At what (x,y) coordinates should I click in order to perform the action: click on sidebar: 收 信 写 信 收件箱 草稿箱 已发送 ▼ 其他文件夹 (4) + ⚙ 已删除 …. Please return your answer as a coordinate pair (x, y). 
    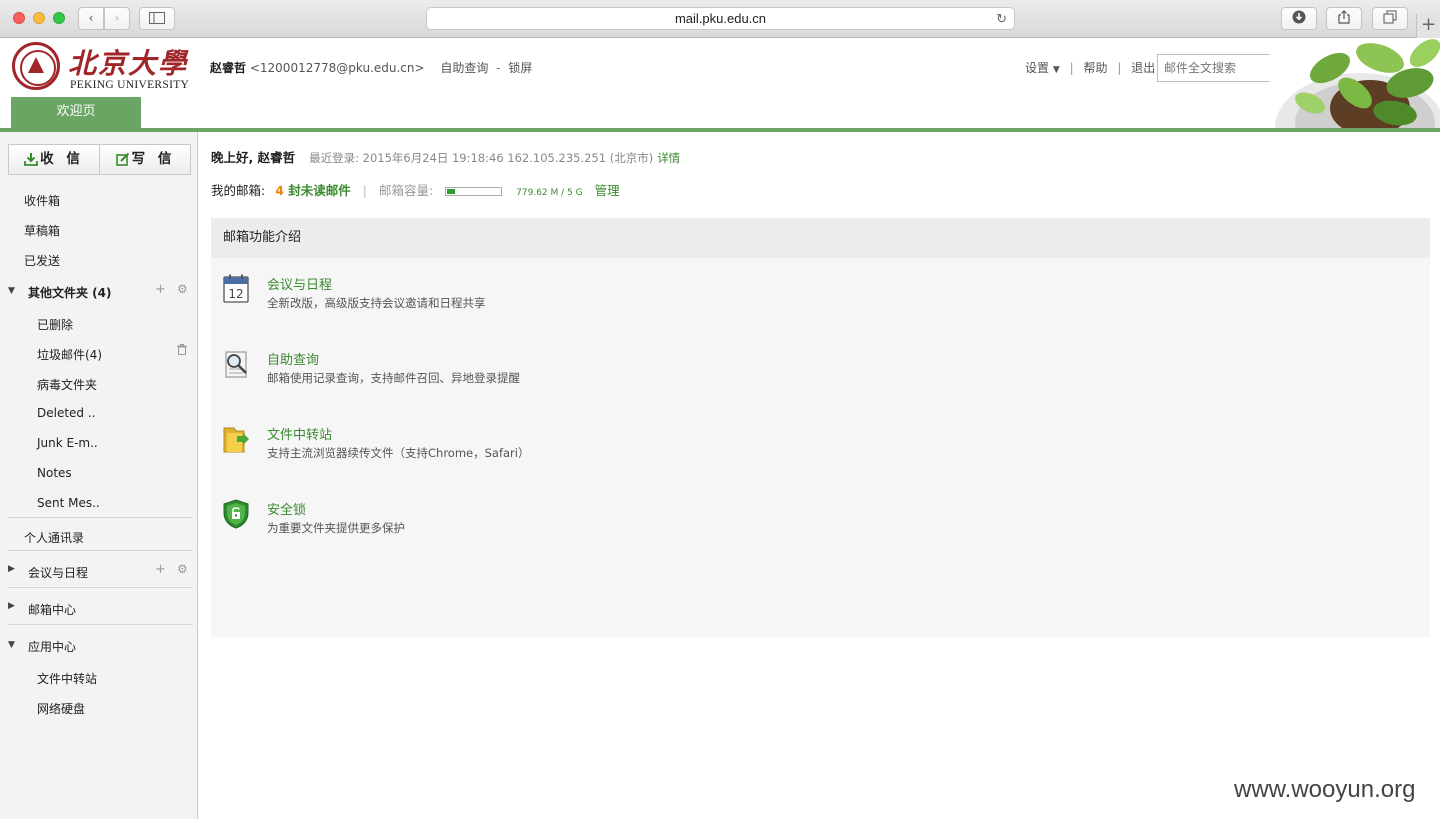
    Looking at the image, I should click on (99, 475).